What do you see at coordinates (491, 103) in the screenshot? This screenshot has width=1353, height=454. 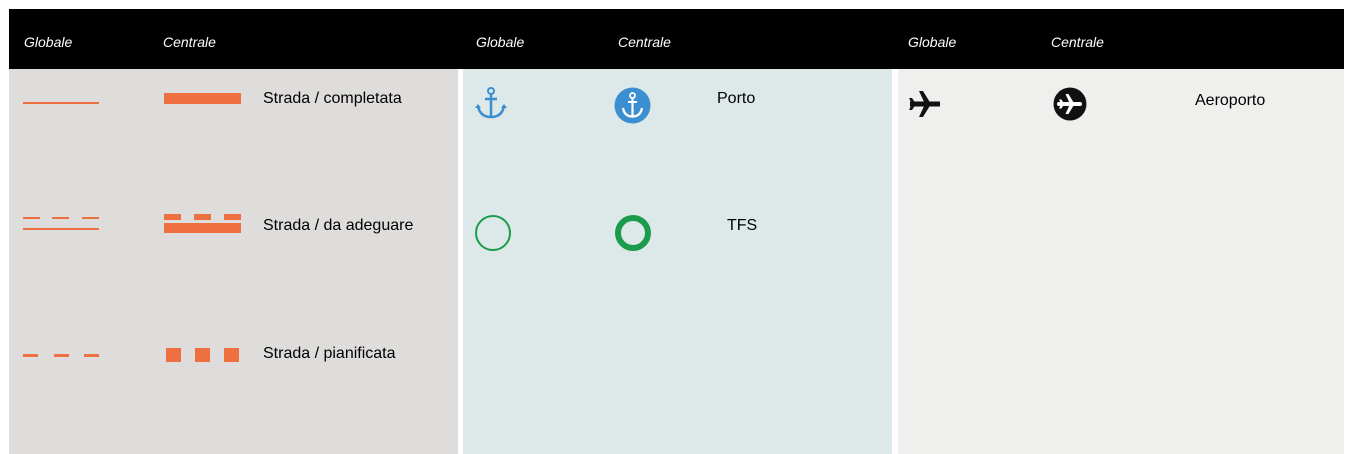 I see `anchor-icon` at bounding box center [491, 103].